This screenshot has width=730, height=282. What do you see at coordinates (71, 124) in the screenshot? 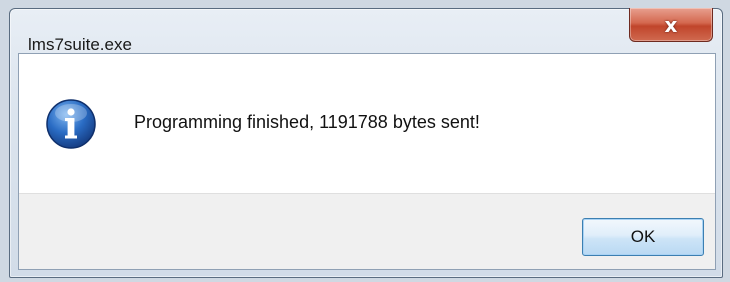
I see `info-icon` at bounding box center [71, 124].